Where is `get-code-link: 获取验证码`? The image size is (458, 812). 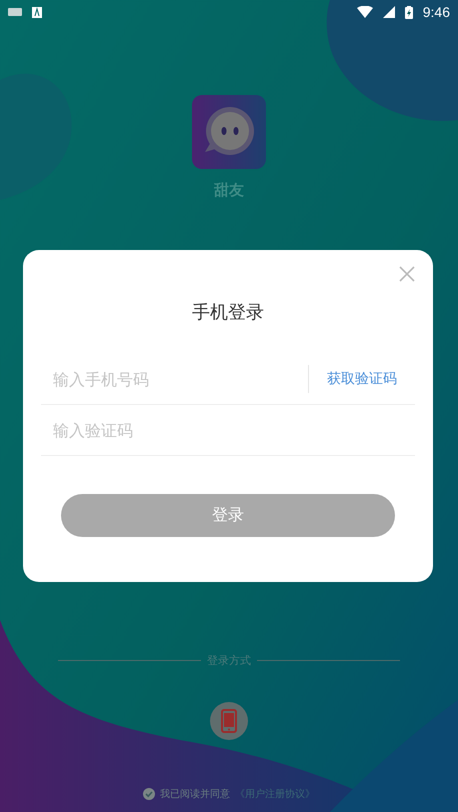
get-code-link: 获取验证码 is located at coordinates (362, 379).